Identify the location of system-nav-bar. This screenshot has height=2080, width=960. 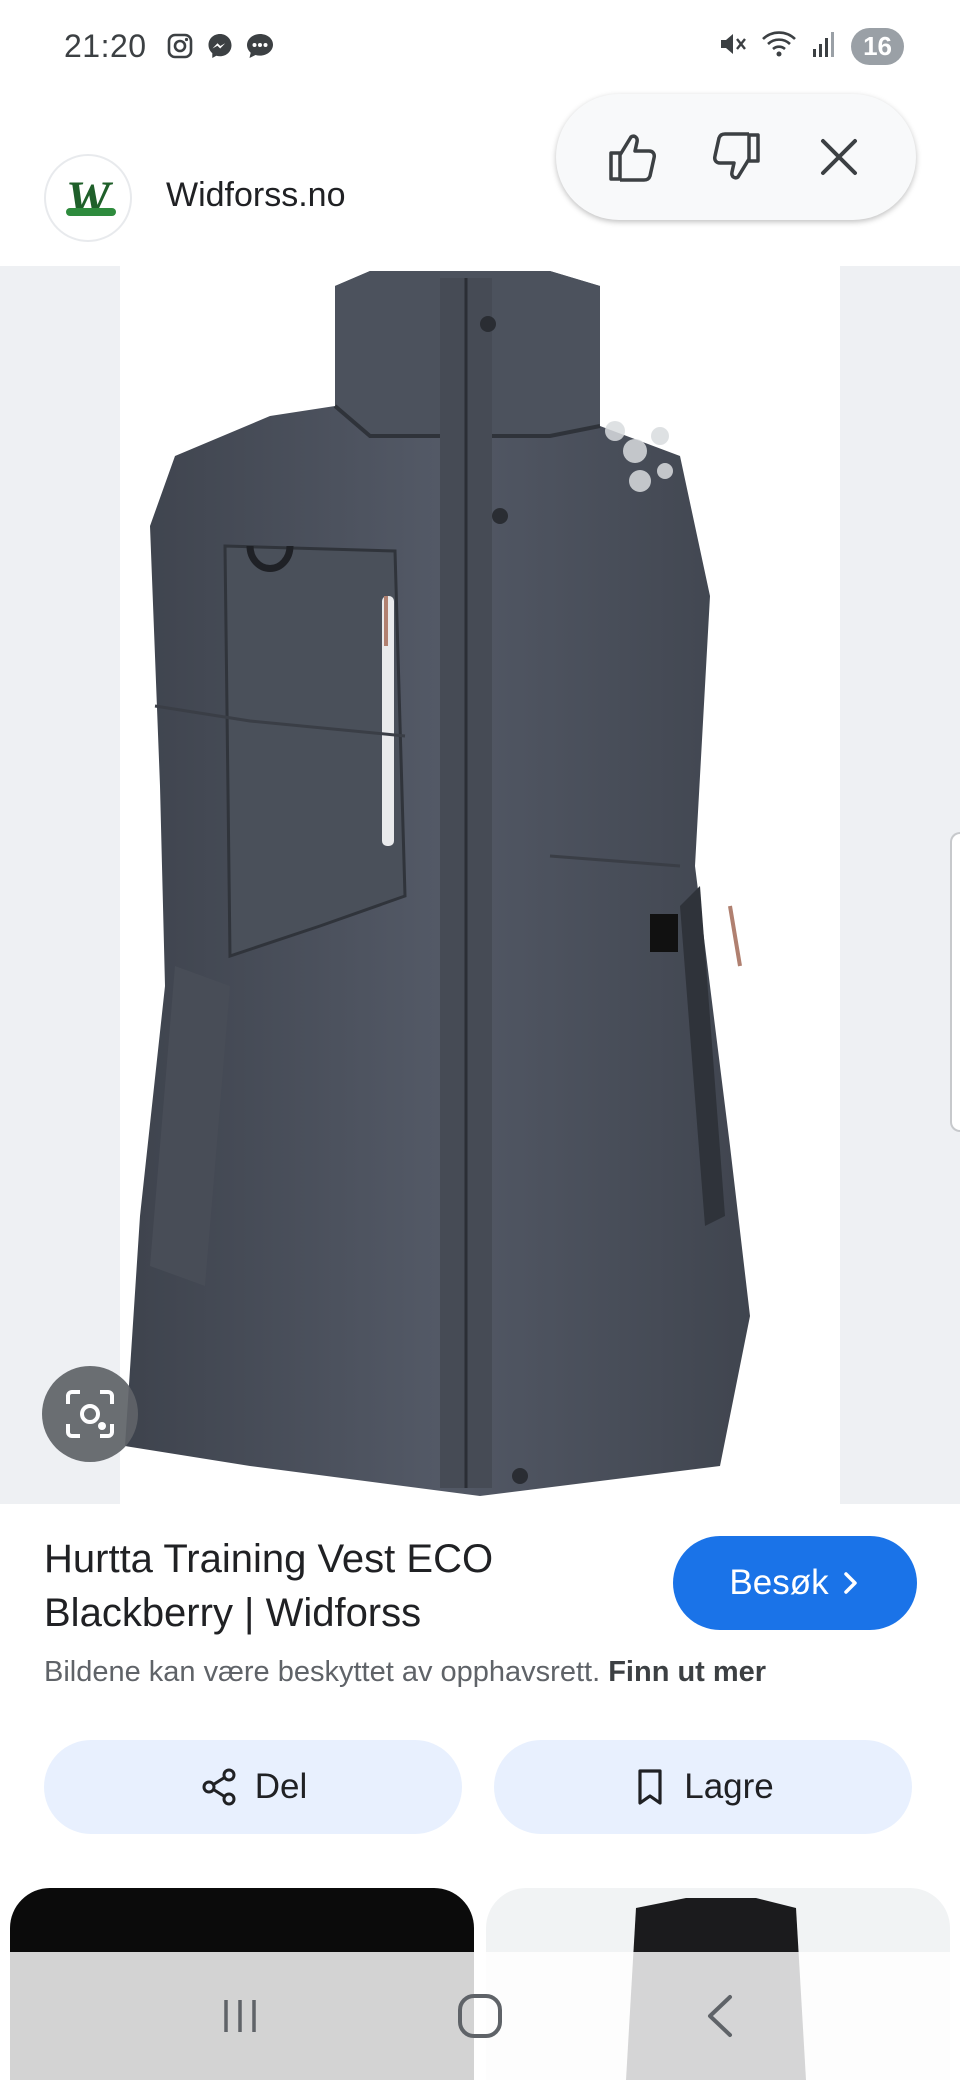
(480, 2016).